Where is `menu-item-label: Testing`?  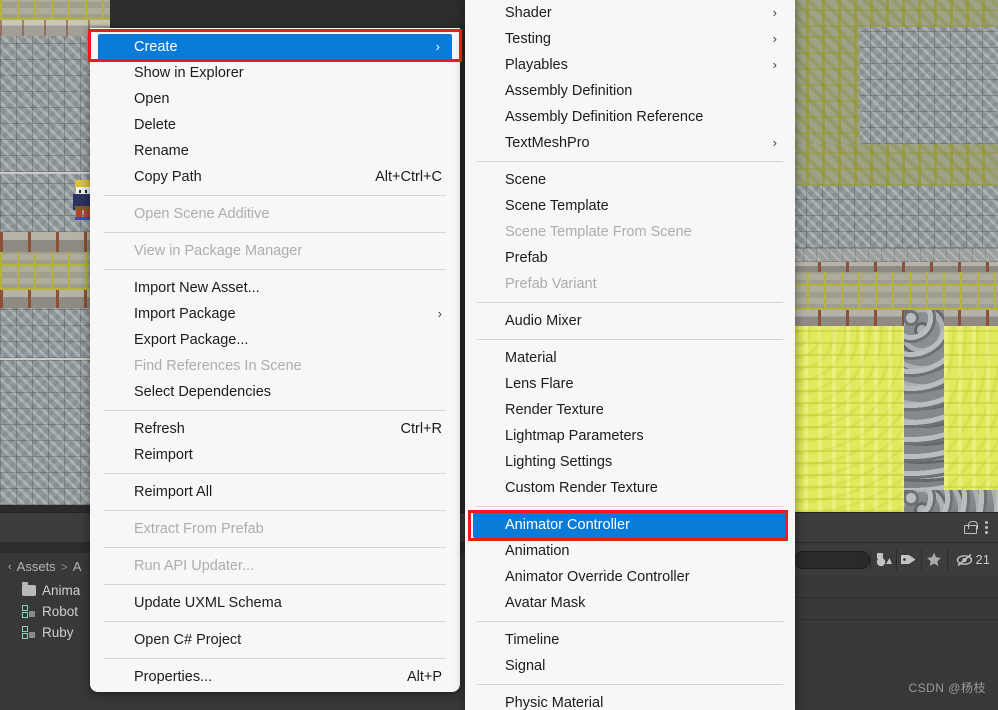 menu-item-label: Testing is located at coordinates (528, 39).